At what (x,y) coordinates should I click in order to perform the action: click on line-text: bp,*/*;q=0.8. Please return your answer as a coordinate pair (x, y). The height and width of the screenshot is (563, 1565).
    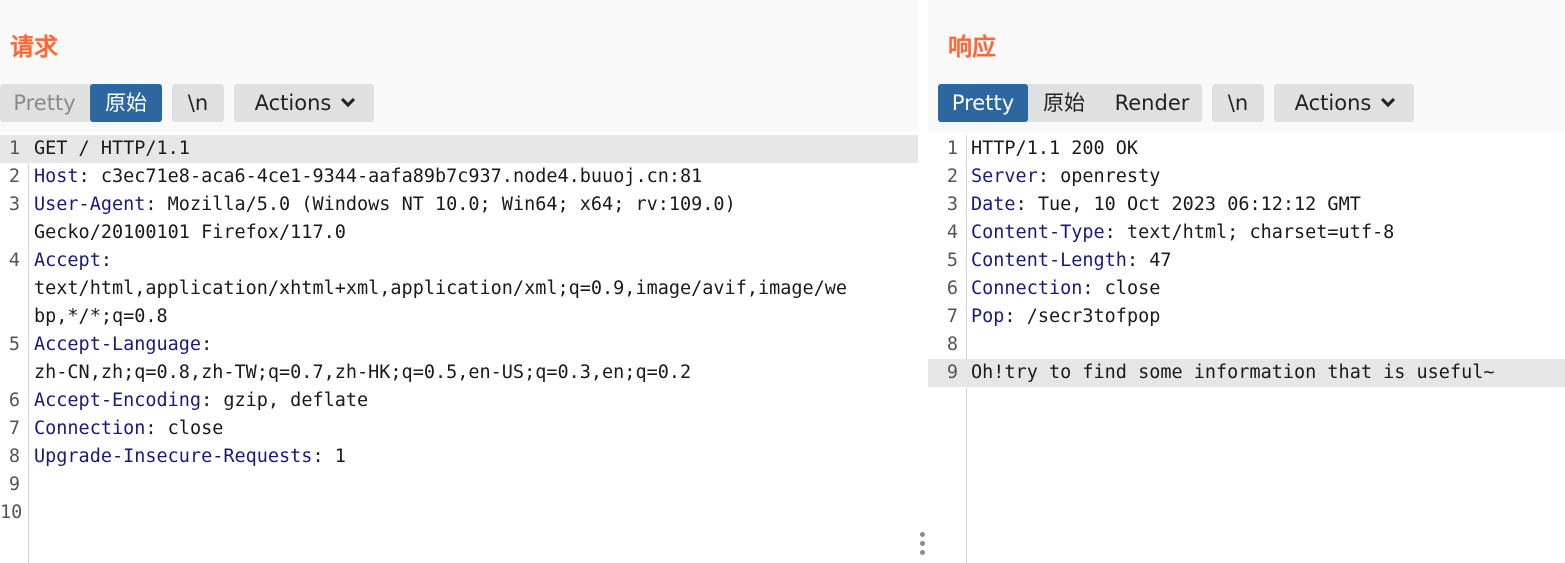
    Looking at the image, I should click on (101, 317).